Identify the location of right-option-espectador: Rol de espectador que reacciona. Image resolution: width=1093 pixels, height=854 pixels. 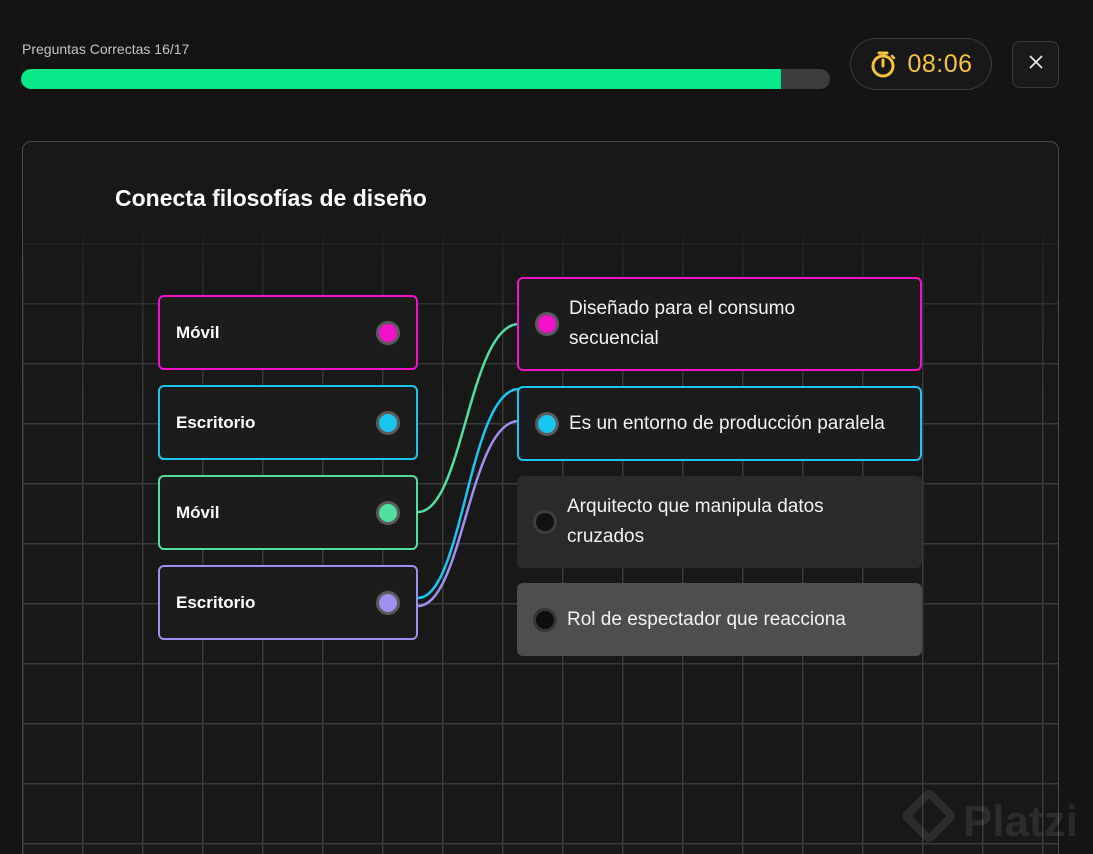
(719, 619).